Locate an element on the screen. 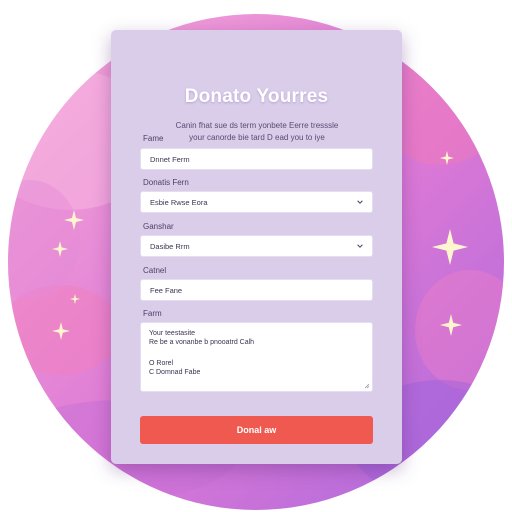 The height and width of the screenshot is (512, 512). channel-input: Fee Fane is located at coordinates (256, 290).